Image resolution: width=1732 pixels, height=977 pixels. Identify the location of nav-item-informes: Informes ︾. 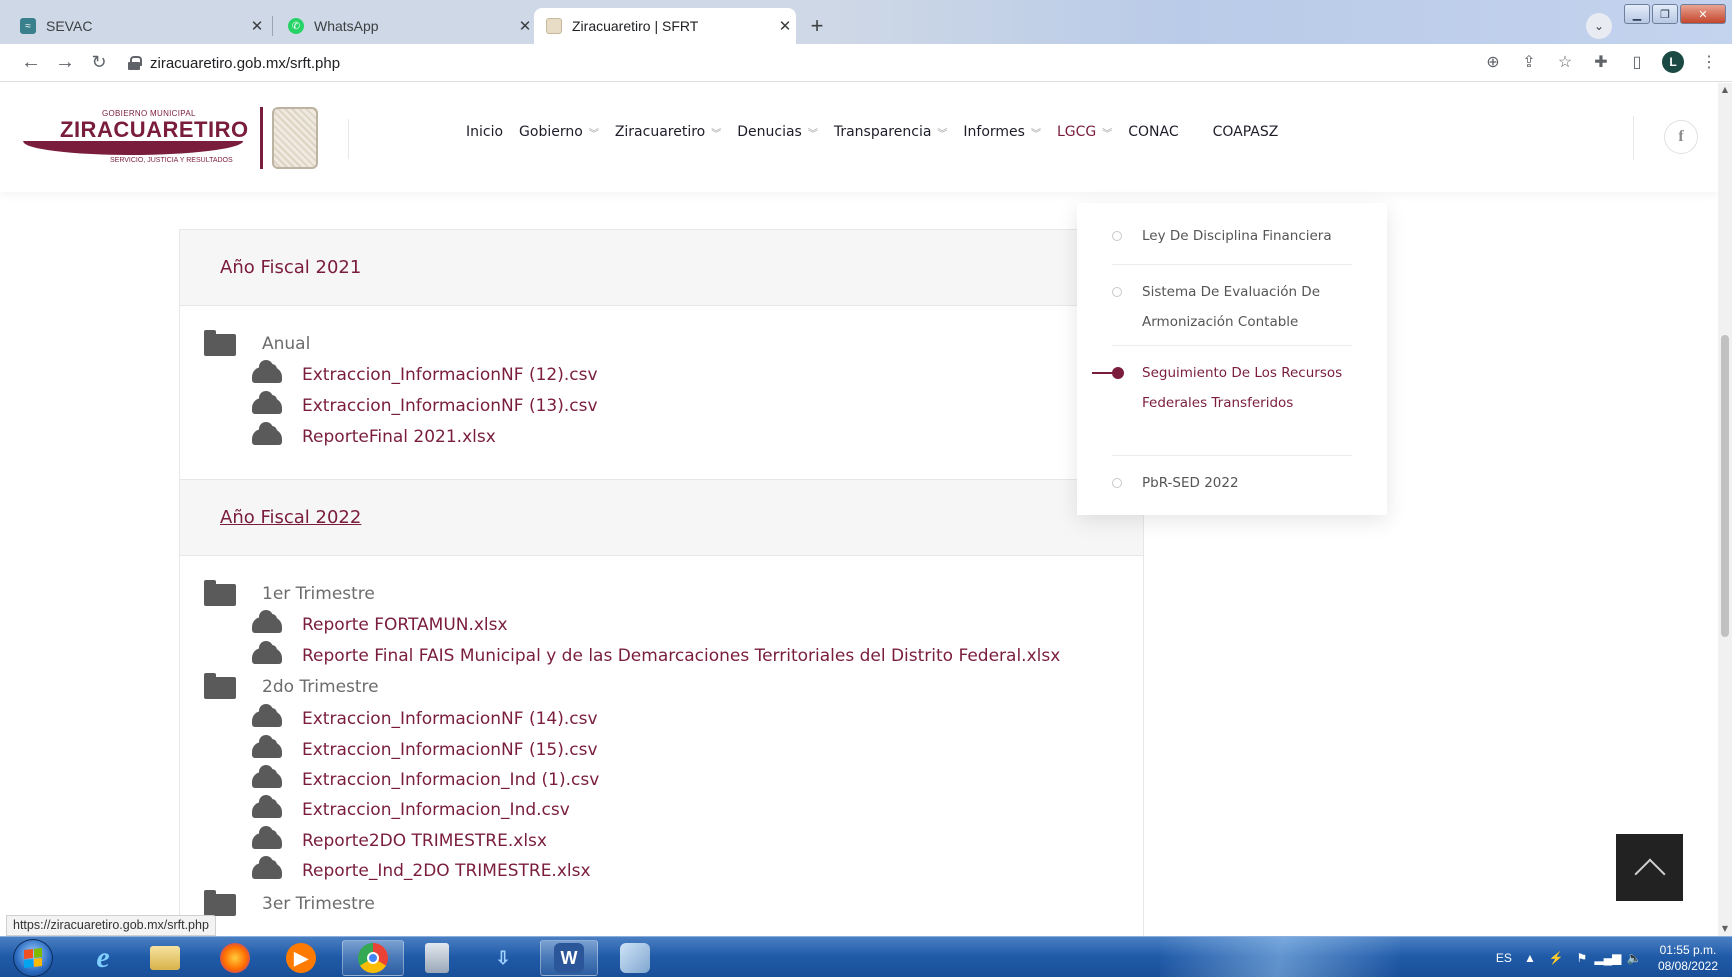
(1002, 132).